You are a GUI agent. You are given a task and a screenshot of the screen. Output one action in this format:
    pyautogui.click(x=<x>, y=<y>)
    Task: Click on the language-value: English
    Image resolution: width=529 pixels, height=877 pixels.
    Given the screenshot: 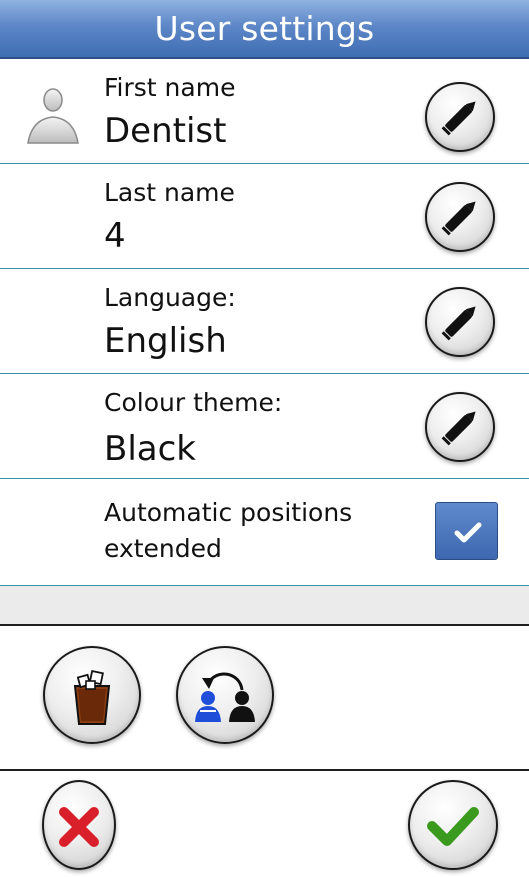 What is the action you would take?
    pyautogui.click(x=165, y=341)
    